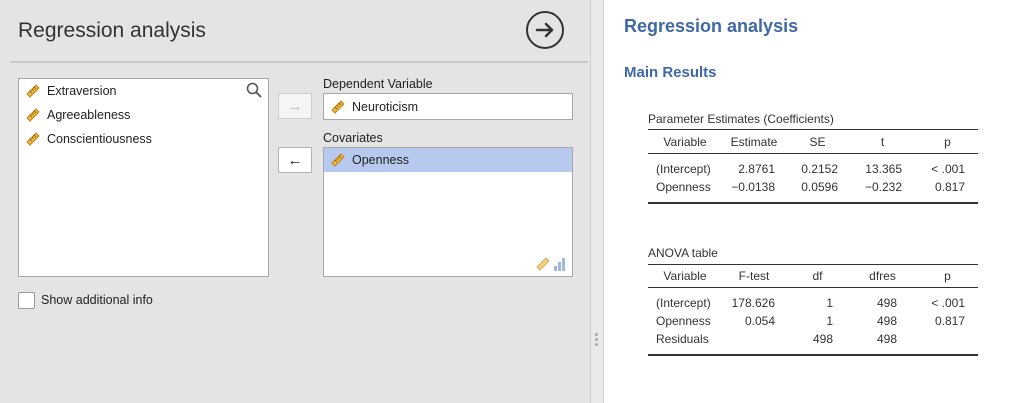 The width and height of the screenshot is (1028, 403). I want to click on dependent-variable-field: Neuroticism, so click(448, 106).